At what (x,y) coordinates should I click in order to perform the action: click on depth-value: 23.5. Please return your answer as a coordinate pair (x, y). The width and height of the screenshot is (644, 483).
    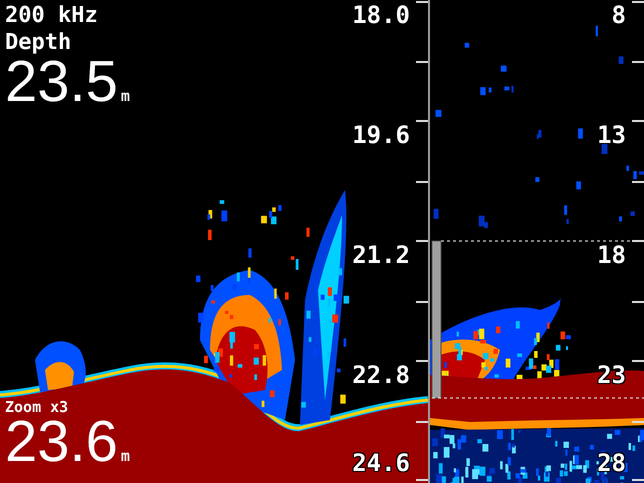
    Looking at the image, I should click on (61, 82).